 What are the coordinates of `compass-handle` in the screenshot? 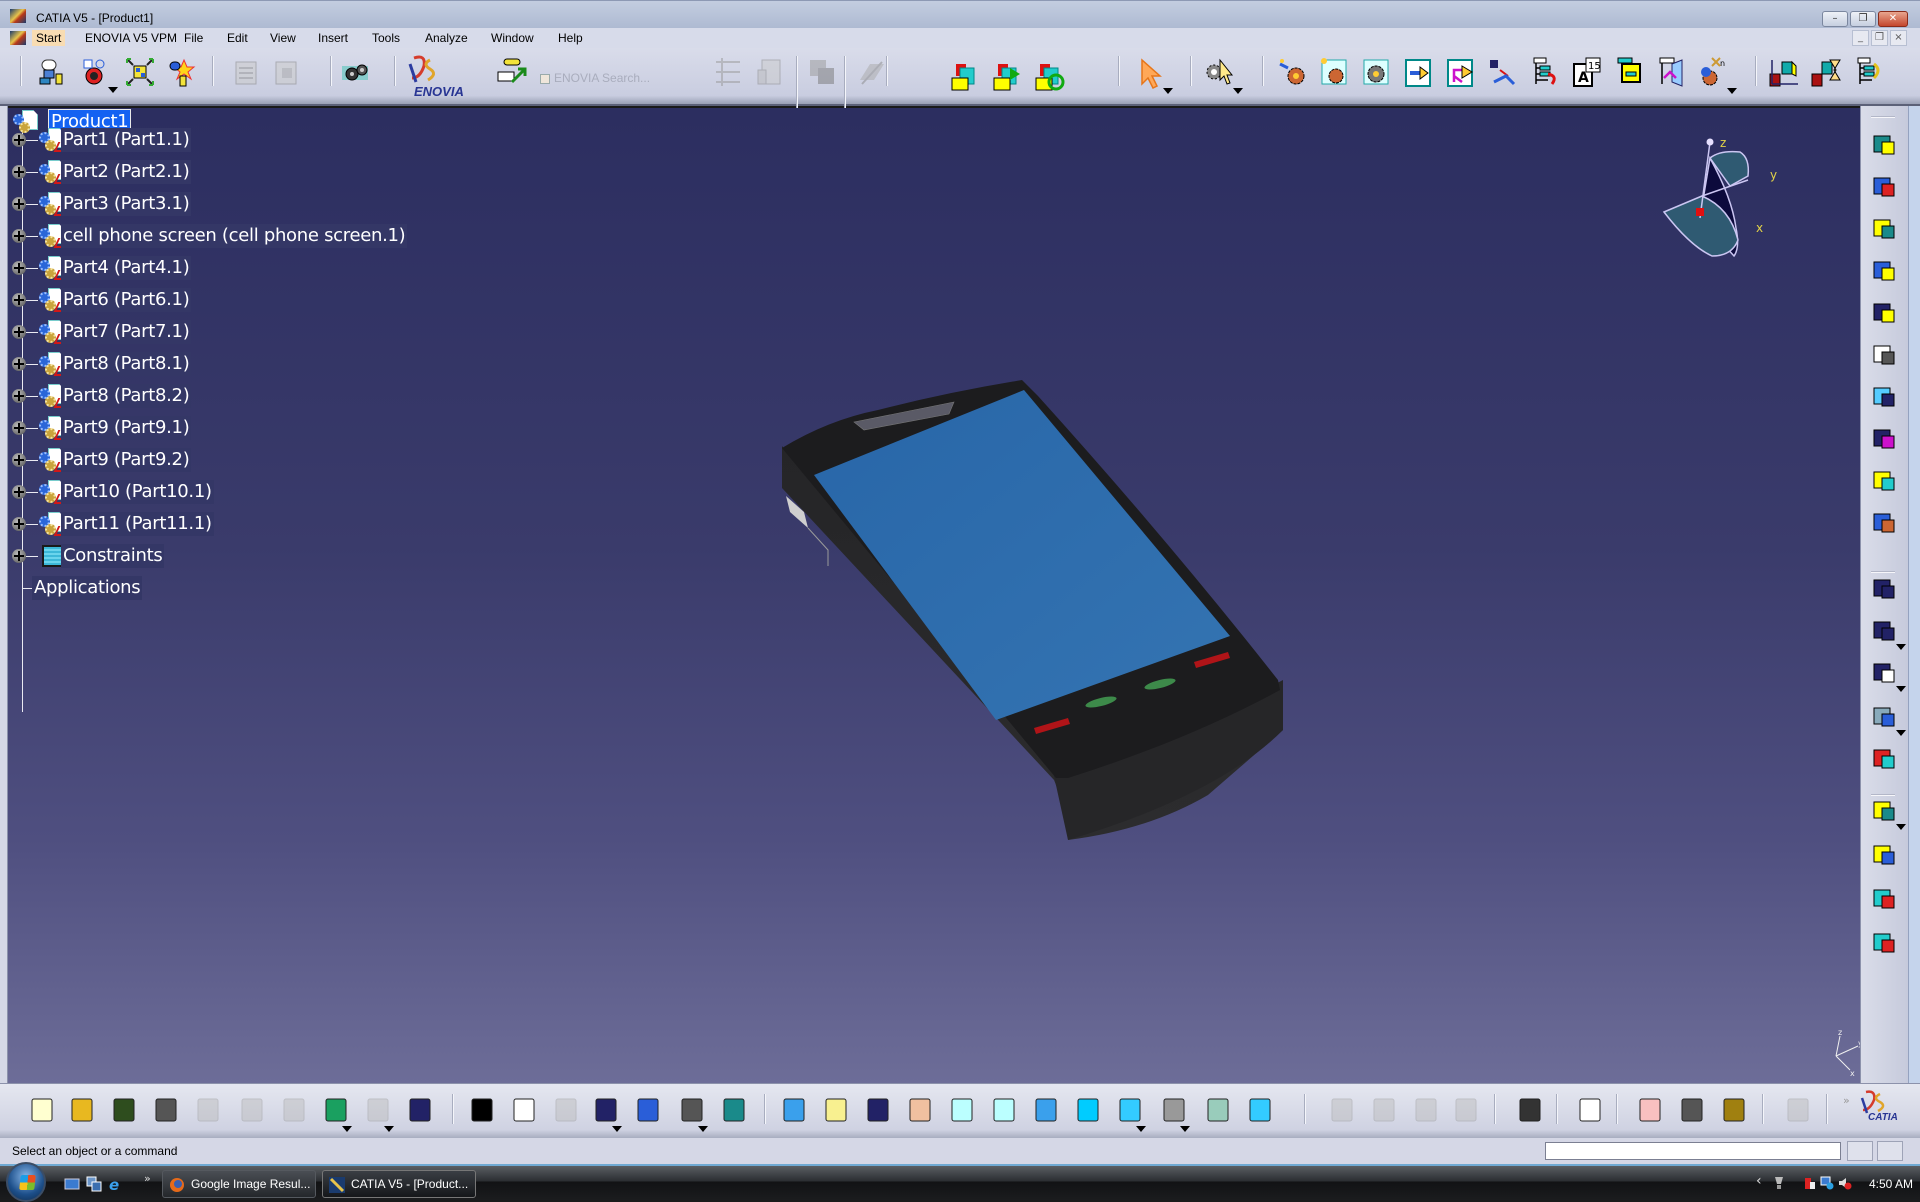 It's located at (1710, 142).